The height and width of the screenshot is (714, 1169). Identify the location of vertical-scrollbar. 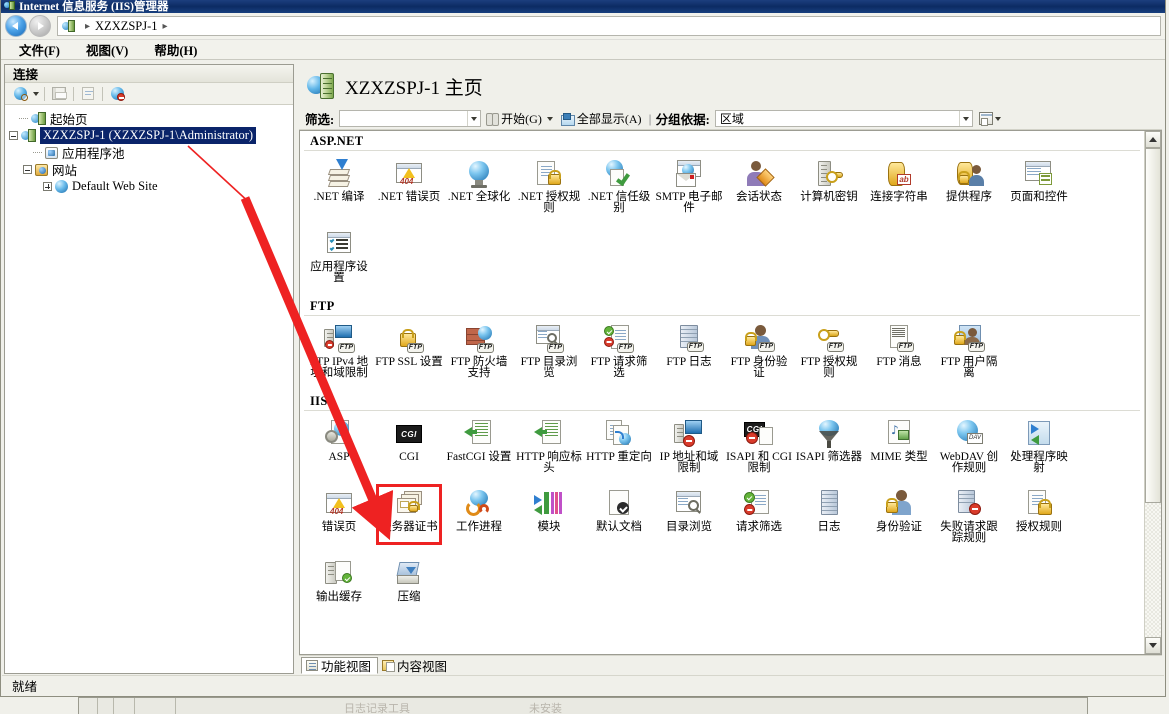
(1152, 392).